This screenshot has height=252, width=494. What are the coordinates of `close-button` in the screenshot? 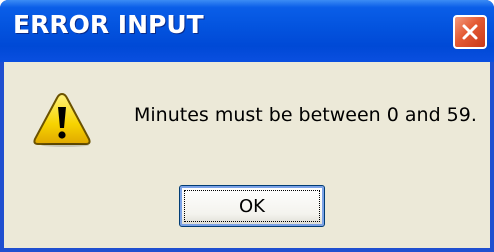 It's located at (470, 32).